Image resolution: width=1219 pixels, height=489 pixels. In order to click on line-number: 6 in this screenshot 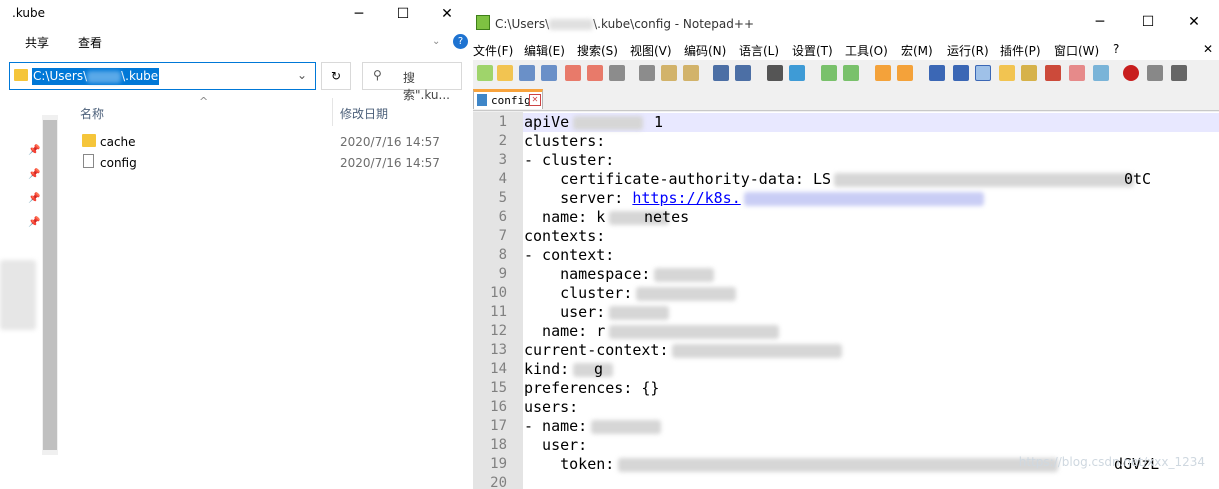, I will do `click(502, 217)`.